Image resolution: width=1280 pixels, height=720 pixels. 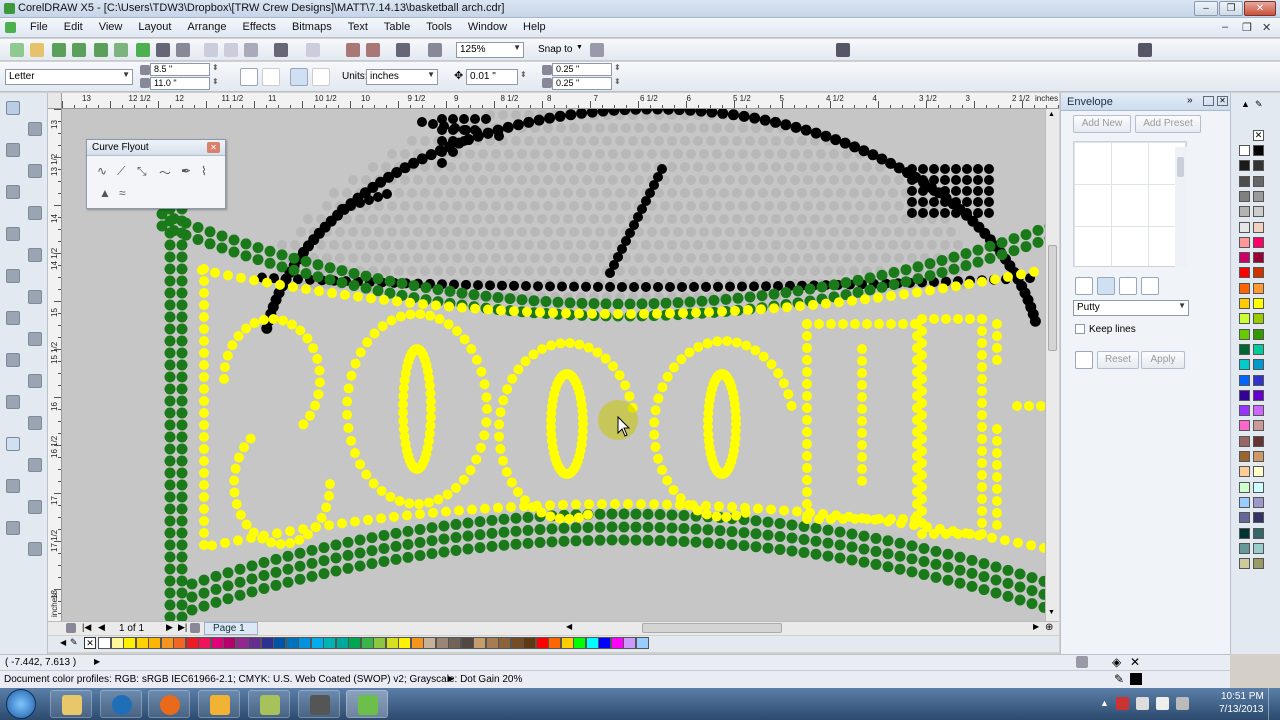 What do you see at coordinates (13, 192) in the screenshot?
I see `freehand-tool-icon` at bounding box center [13, 192].